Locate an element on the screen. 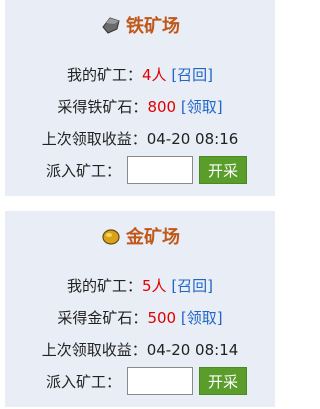 This screenshot has width=320, height=409. iron-mine-title-text: 铁矿场 is located at coordinates (153, 26).